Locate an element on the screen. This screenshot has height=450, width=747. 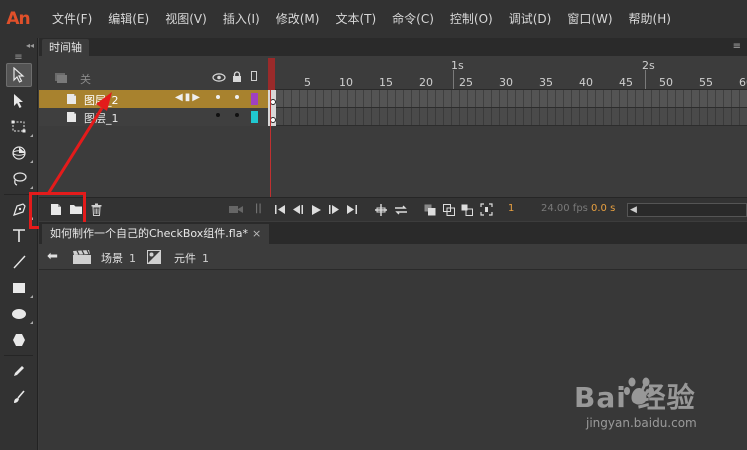
close-tab-icon: × is located at coordinates (256, 233).